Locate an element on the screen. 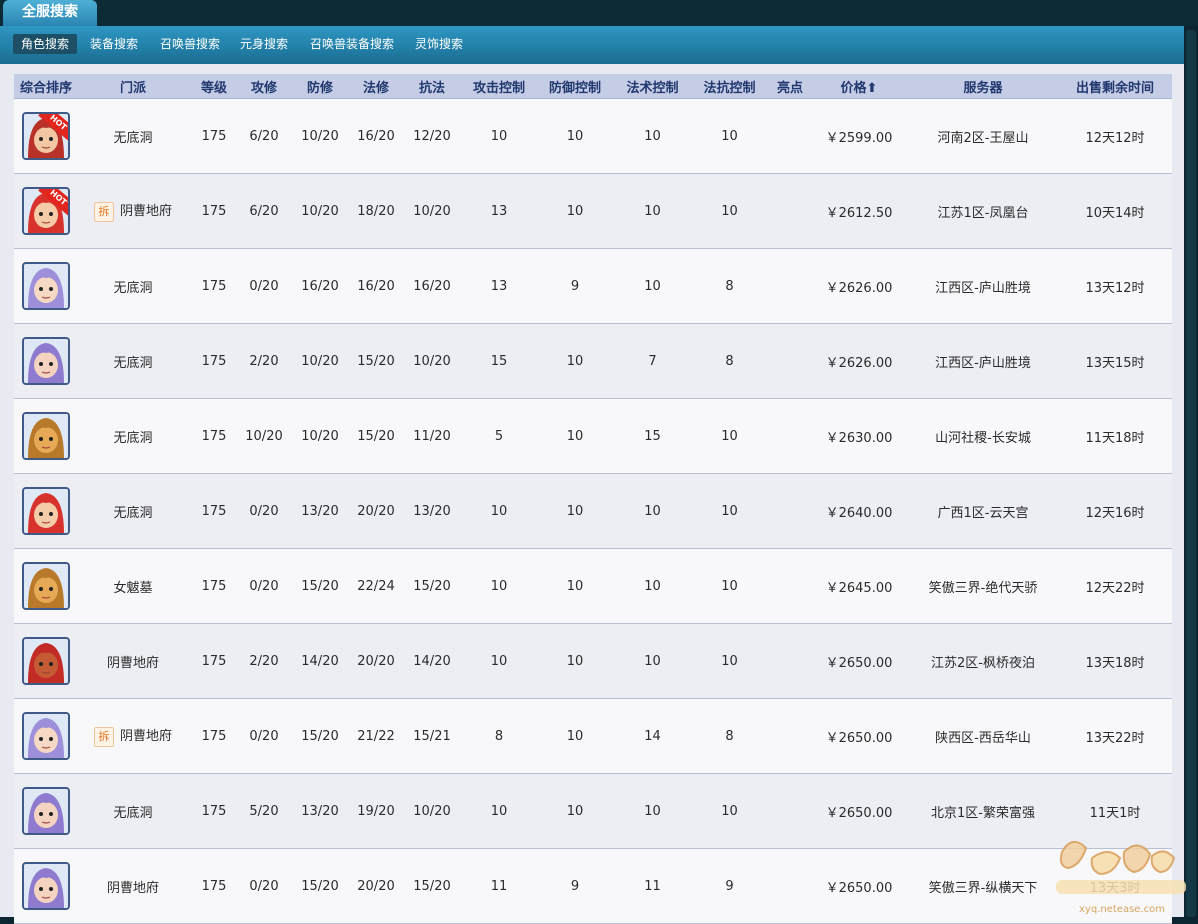 Image resolution: width=1198 pixels, height=924 pixels. col-header-server: 服务器 is located at coordinates (983, 86).